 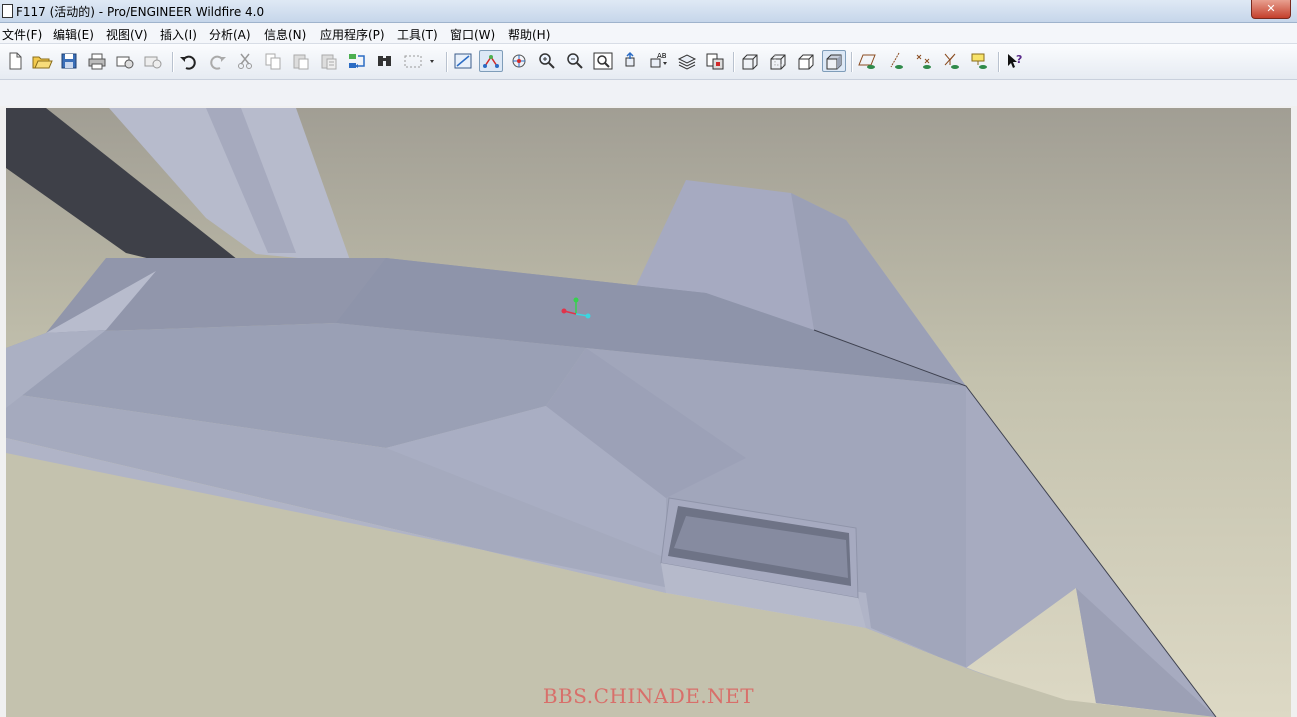 I want to click on paste-icon, so click(x=301, y=61).